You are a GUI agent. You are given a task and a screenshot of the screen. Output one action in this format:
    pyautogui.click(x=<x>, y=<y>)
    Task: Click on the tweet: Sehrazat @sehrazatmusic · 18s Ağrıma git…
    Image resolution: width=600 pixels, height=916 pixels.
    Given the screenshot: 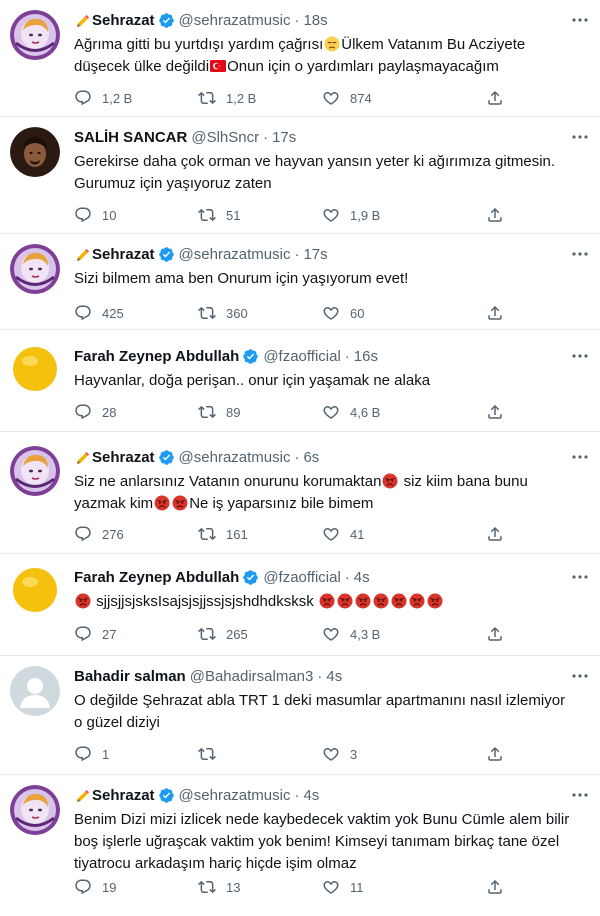 What is the action you would take?
    pyautogui.click(x=300, y=58)
    